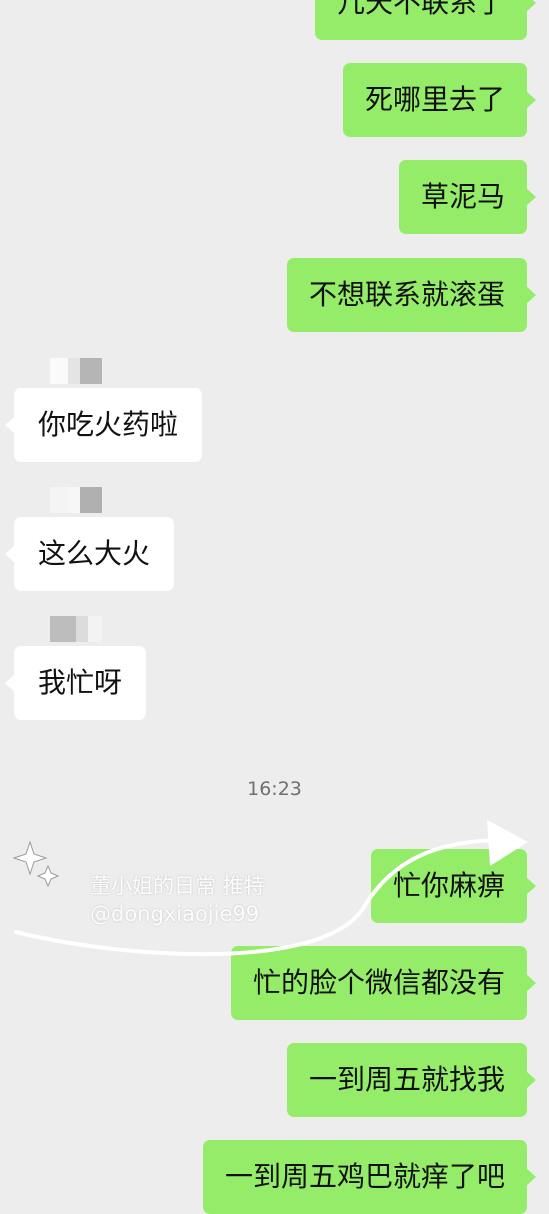 The image size is (549, 1214). What do you see at coordinates (411, 295) in the screenshot?
I see `outgoing-message: 不想联系就滚蛋` at bounding box center [411, 295].